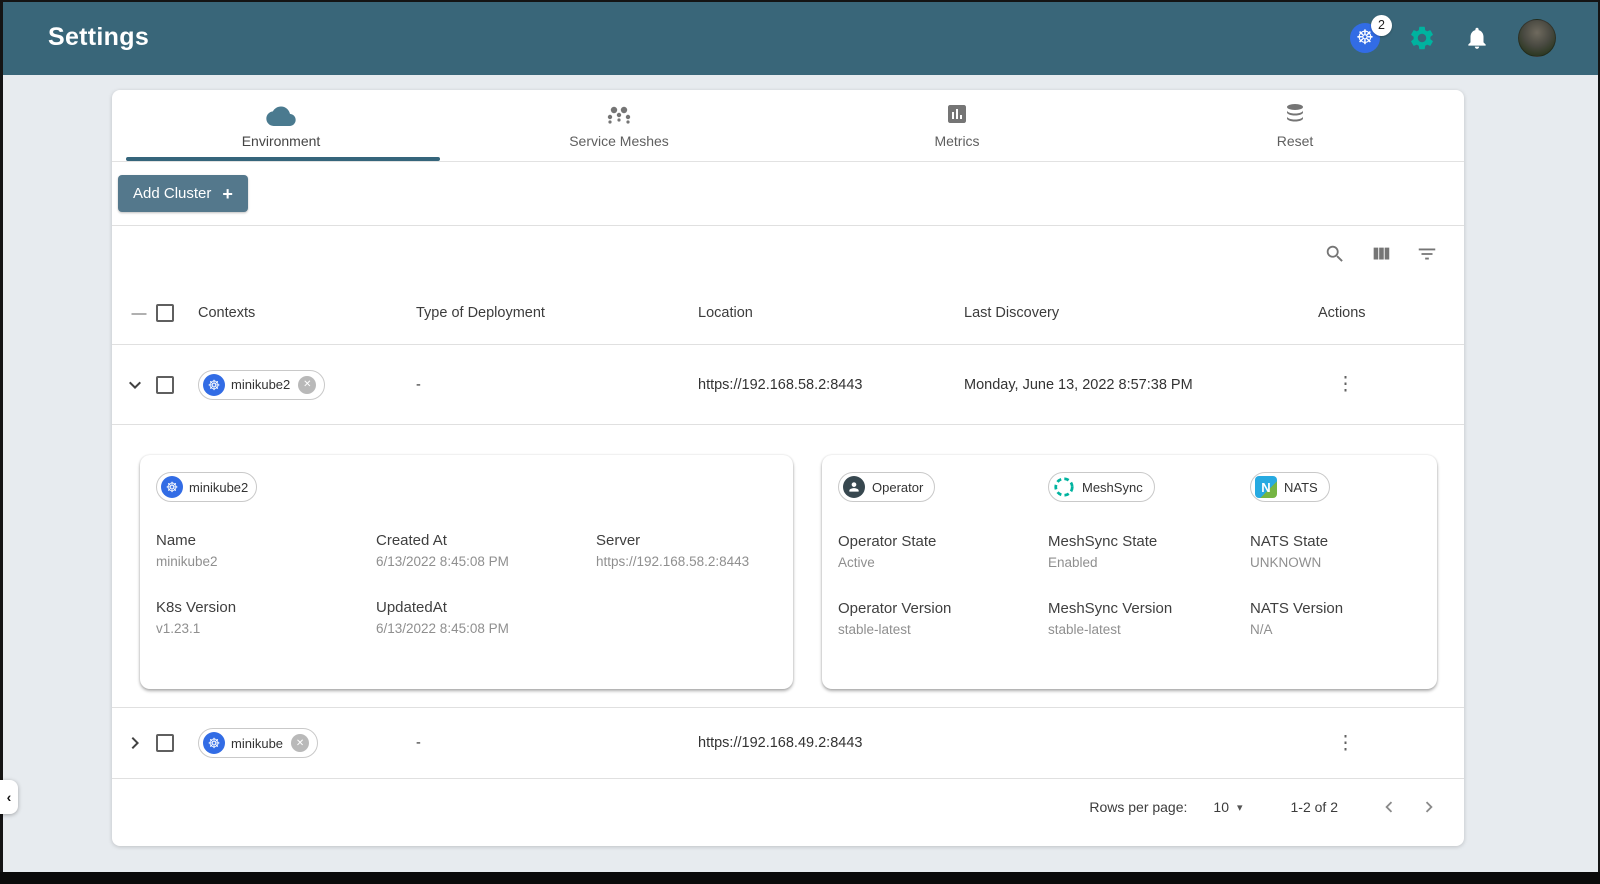 This screenshot has height=884, width=1600. Describe the element at coordinates (957, 114) in the screenshot. I see `bar-chart-icon` at that location.